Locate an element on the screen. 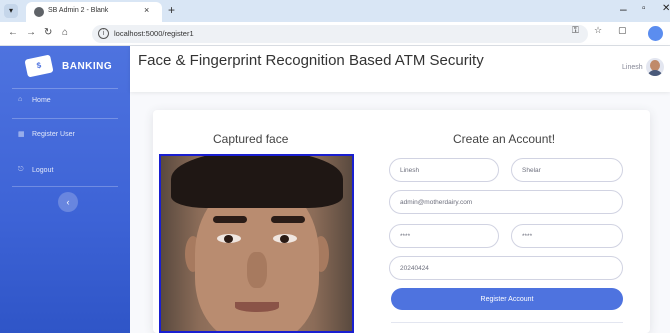  table-icon: ▦ is located at coordinates (21, 134).